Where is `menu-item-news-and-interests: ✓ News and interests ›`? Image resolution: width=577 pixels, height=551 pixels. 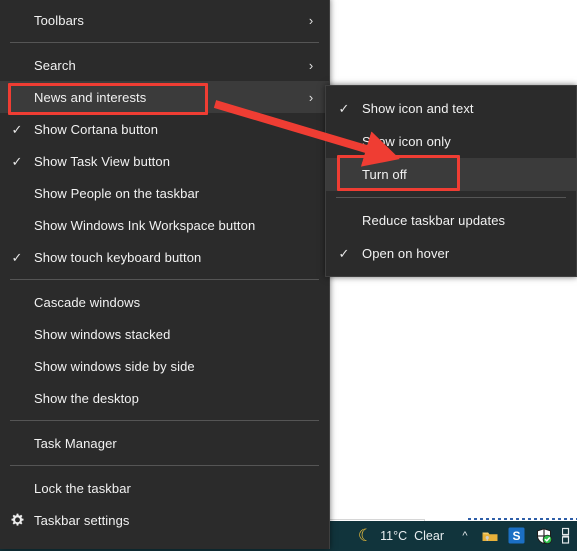 menu-item-news-and-interests: ✓ News and interests › is located at coordinates (164, 97).